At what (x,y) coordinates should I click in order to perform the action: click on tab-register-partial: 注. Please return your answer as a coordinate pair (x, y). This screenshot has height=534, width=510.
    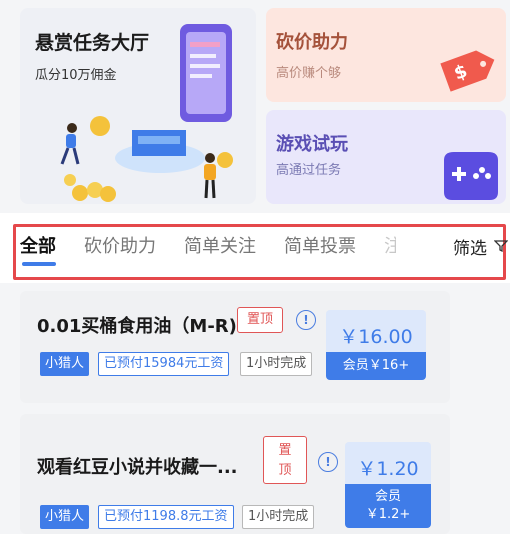
    Looking at the image, I should click on (390, 245).